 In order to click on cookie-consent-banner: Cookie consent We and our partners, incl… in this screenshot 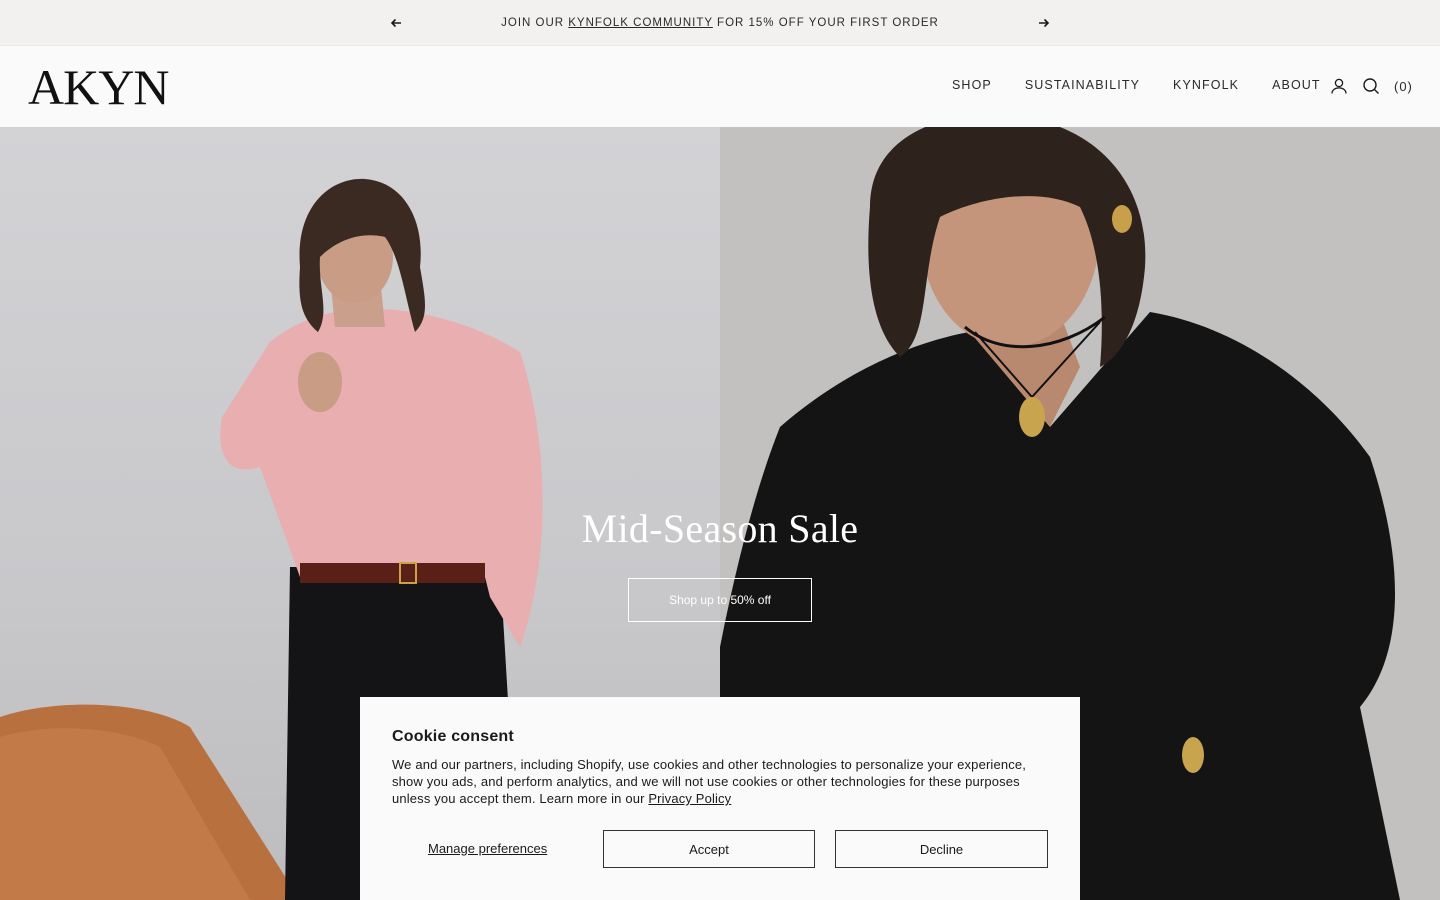, I will do `click(720, 798)`.